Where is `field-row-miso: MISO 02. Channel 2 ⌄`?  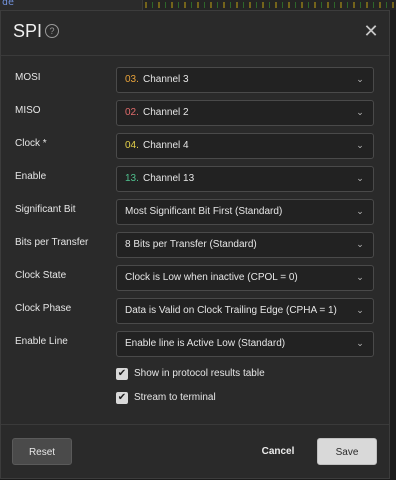 field-row-miso: MISO 02. Channel 2 ⌄ is located at coordinates (195, 113).